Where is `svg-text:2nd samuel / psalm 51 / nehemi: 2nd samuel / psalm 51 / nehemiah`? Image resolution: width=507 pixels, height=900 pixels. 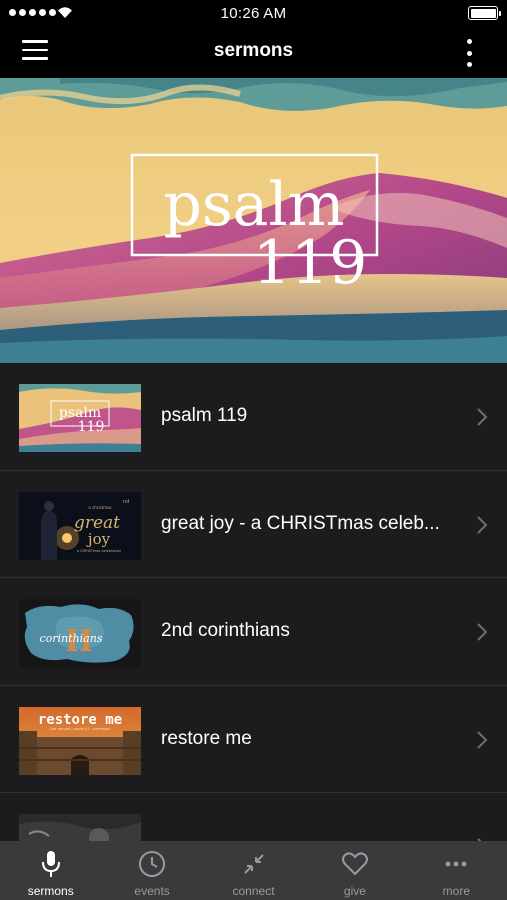
svg-text:2nd samuel / psalm 51 / nehemi: 2nd samuel / psalm 51 / nehemiah is located at coordinates (80, 729).